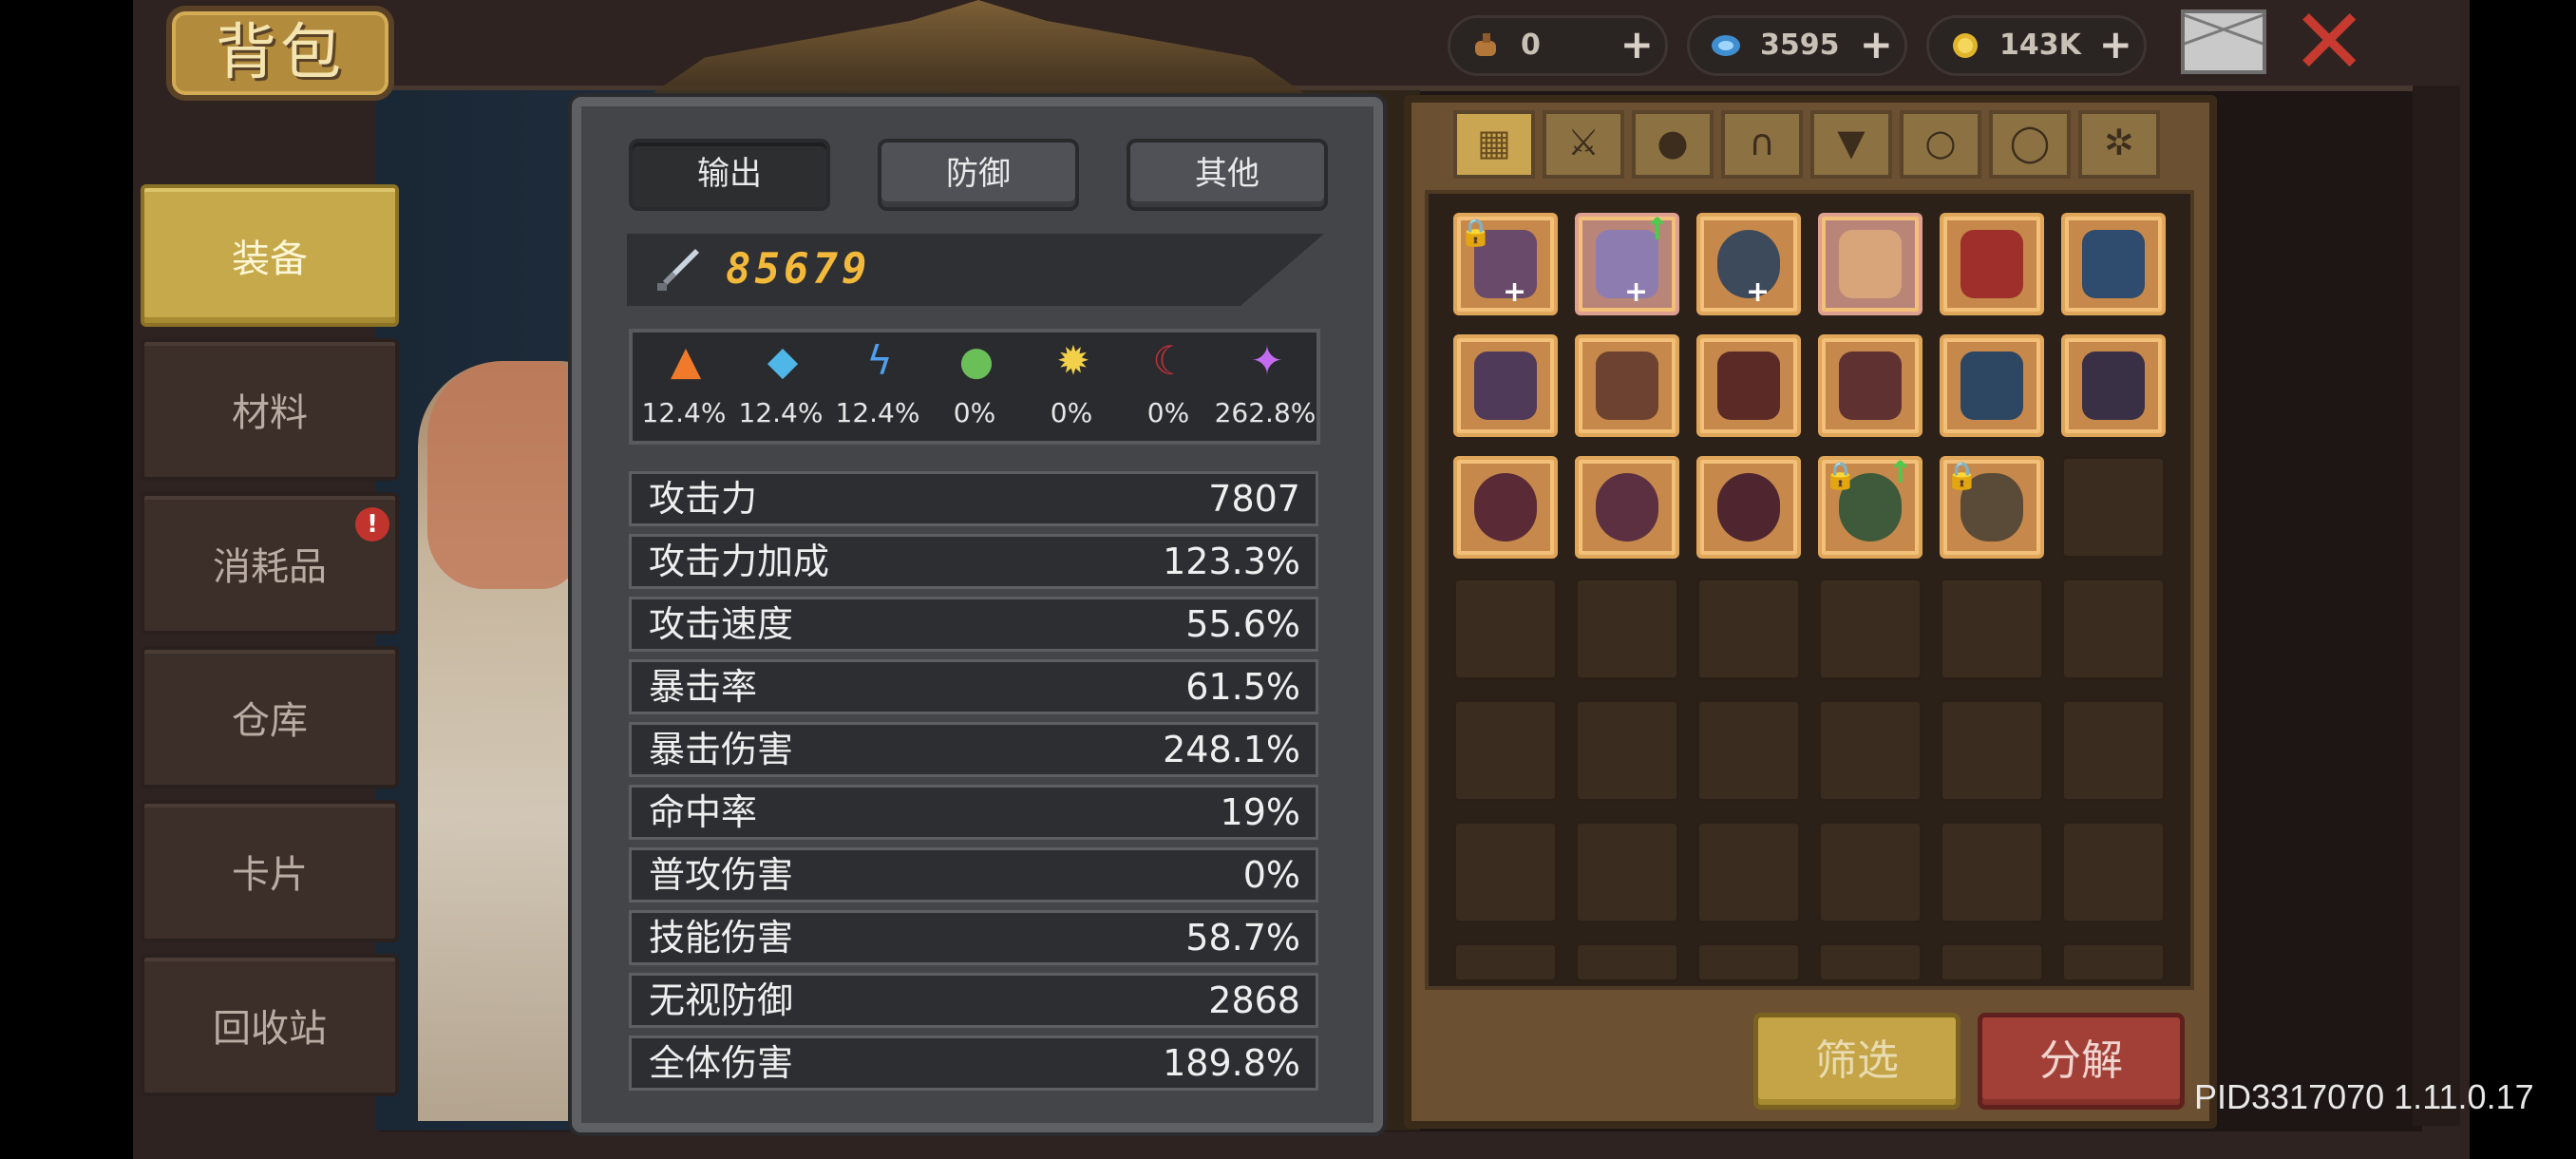  What do you see at coordinates (1856, 1061) in the screenshot?
I see `filter-button: 筛选` at bounding box center [1856, 1061].